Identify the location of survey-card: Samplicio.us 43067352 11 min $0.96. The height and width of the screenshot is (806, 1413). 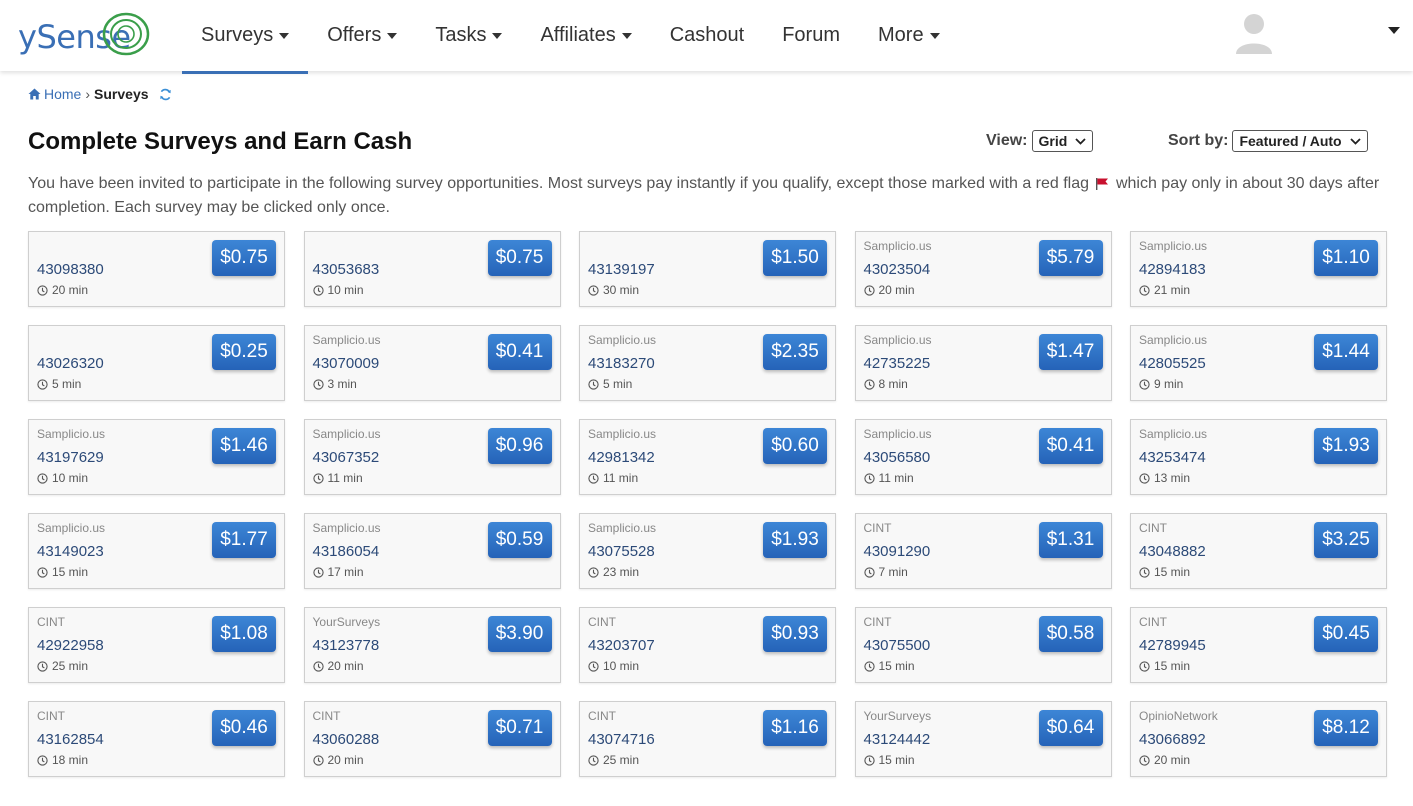
(432, 457).